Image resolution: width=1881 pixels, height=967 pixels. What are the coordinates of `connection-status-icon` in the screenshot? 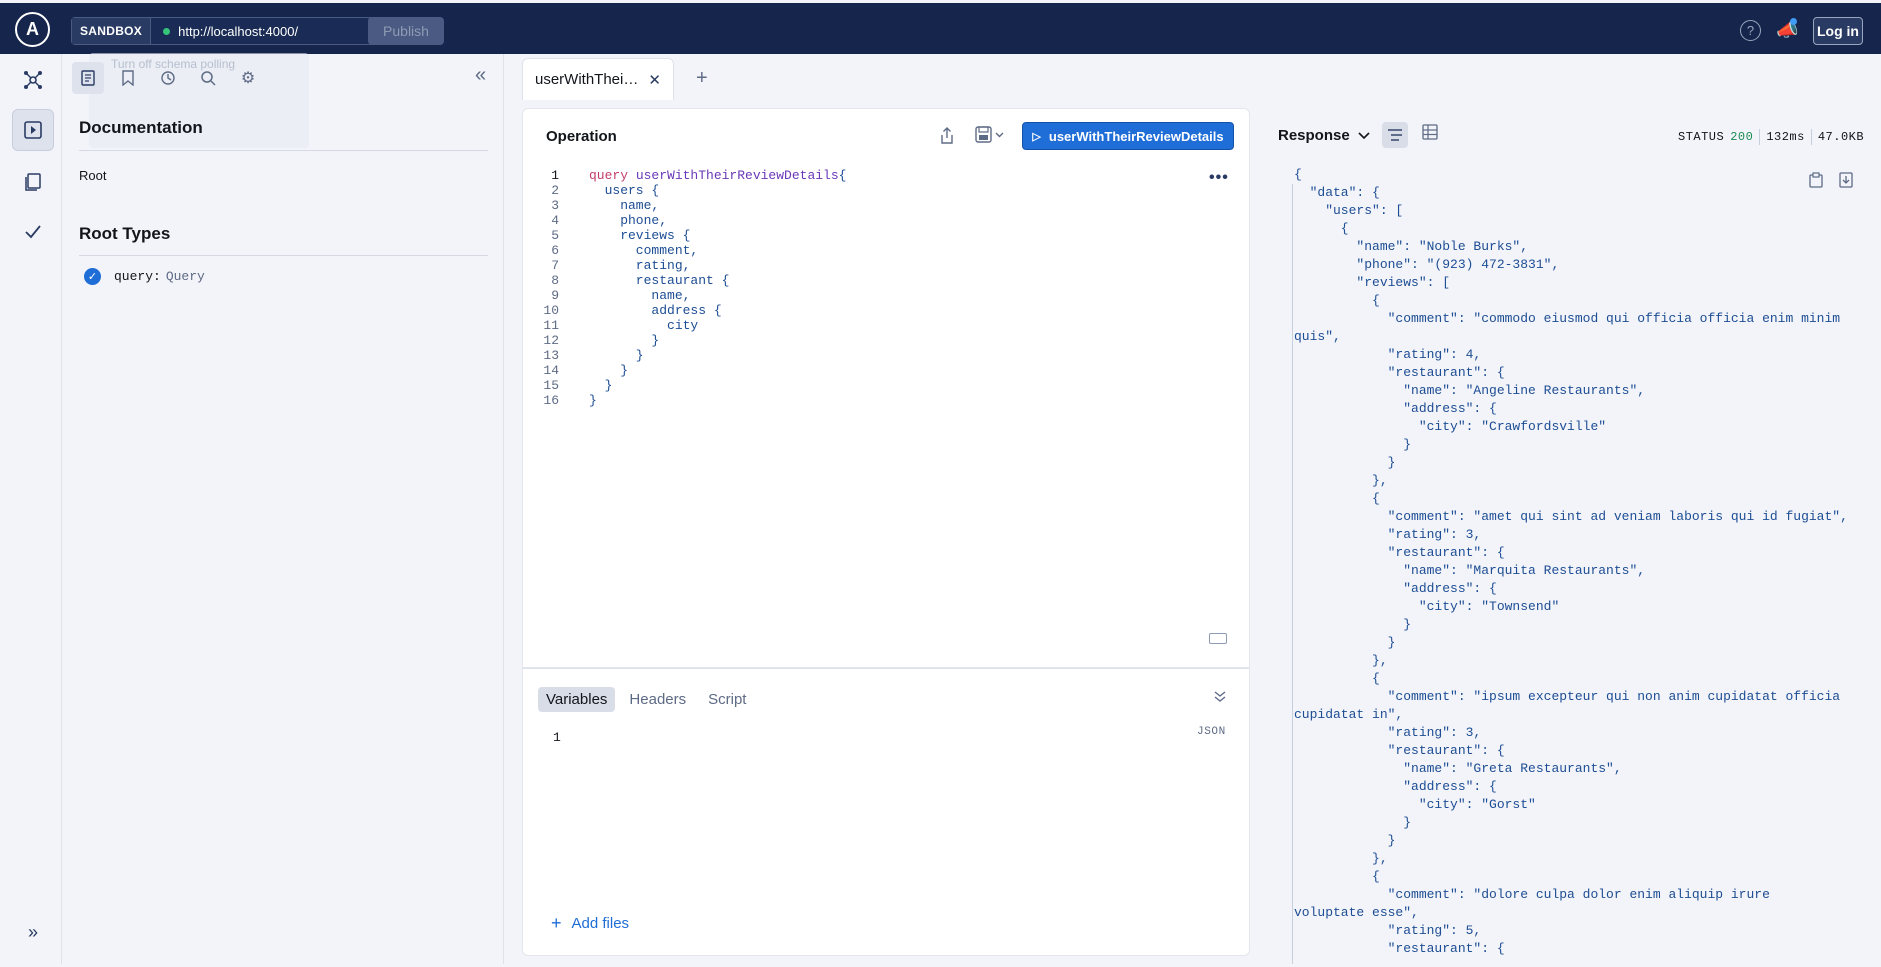 It's located at (167, 31).